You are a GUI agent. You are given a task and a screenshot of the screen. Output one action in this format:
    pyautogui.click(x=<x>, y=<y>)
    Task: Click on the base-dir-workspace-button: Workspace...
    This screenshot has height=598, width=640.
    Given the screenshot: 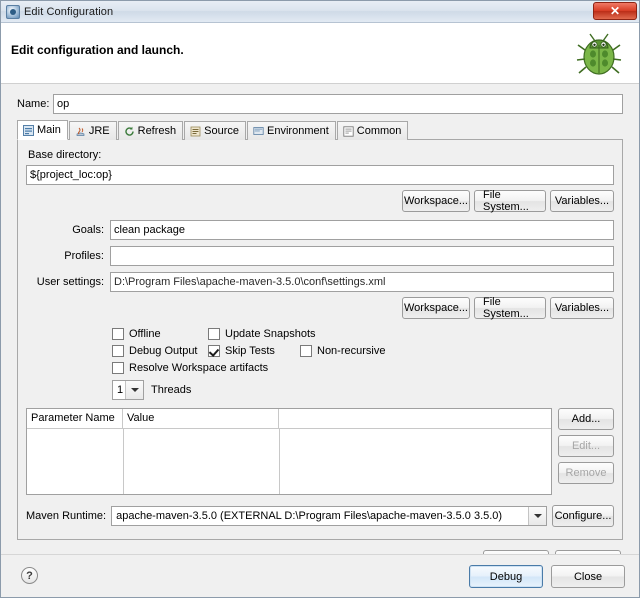 What is the action you would take?
    pyautogui.click(x=436, y=201)
    